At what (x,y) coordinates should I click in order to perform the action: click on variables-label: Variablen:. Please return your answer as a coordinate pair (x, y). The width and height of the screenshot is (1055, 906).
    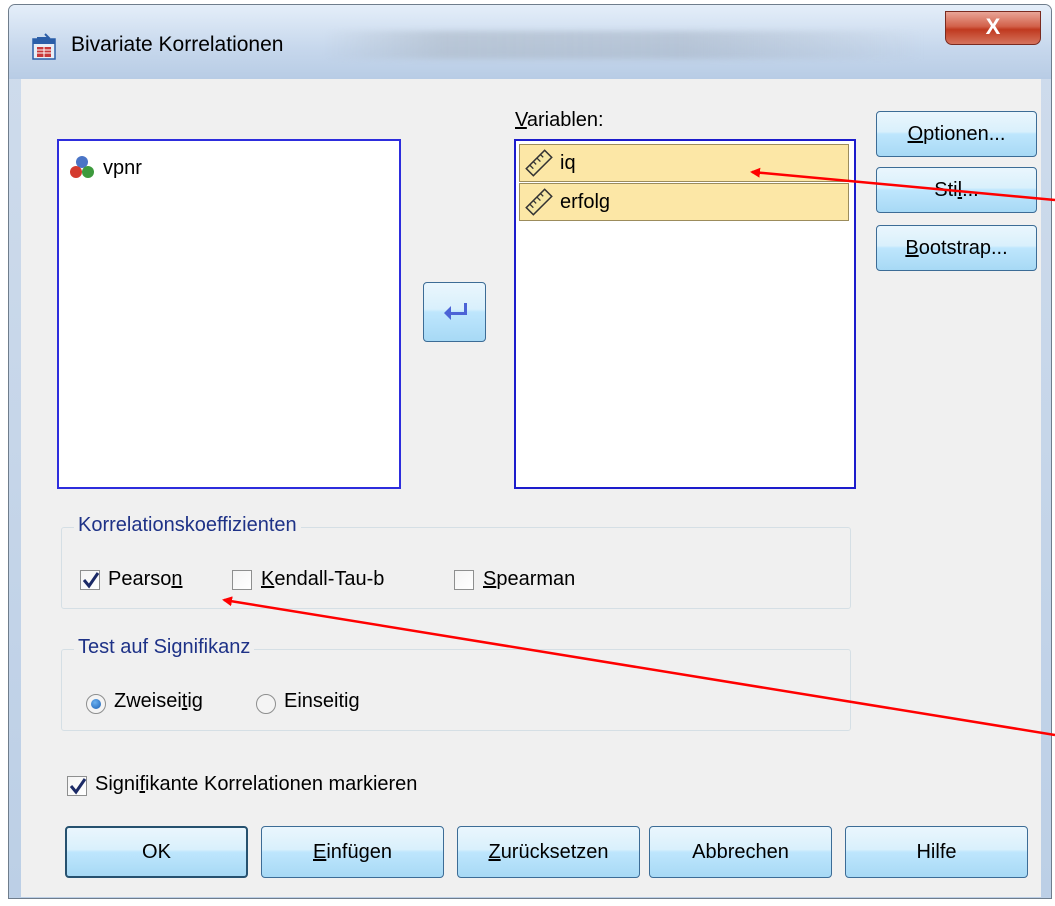
    Looking at the image, I should click on (559, 120).